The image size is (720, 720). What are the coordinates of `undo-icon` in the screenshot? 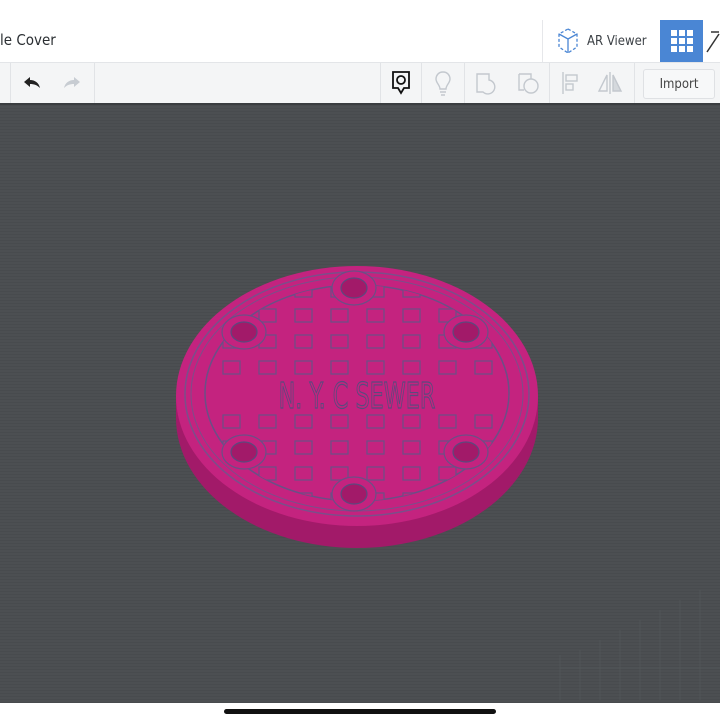 It's located at (32, 82).